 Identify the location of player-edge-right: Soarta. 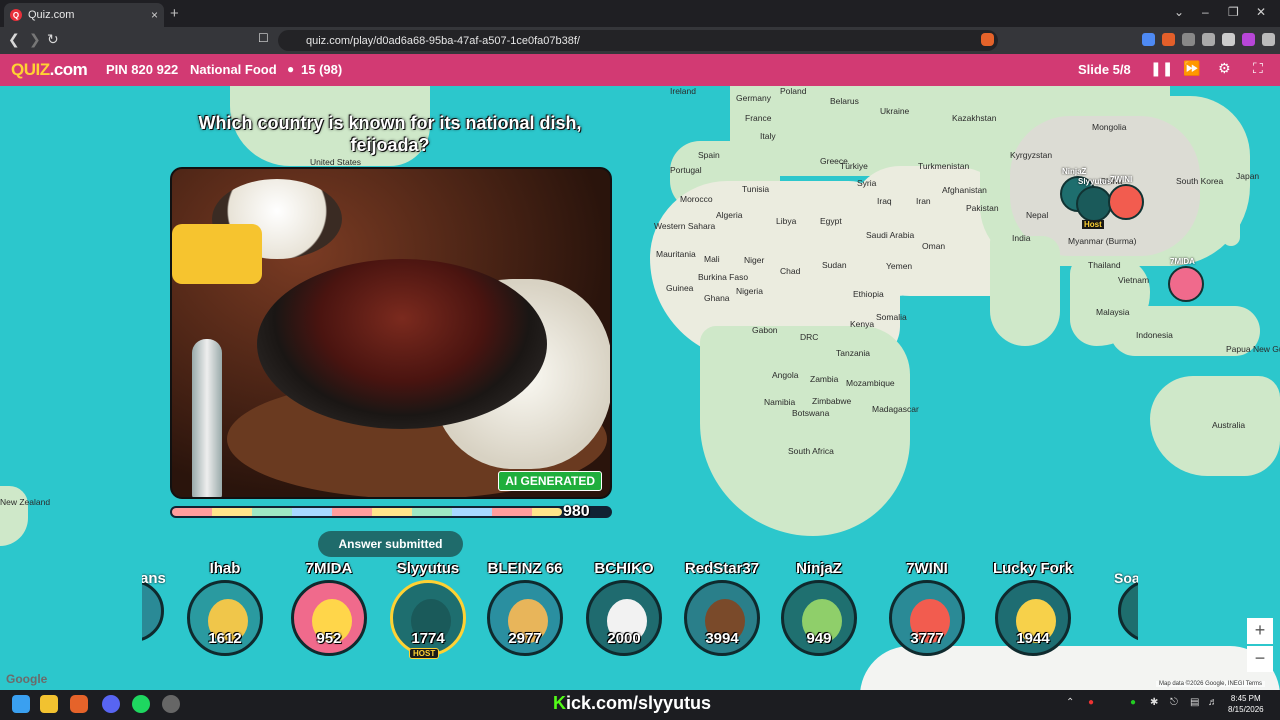
(1126, 602).